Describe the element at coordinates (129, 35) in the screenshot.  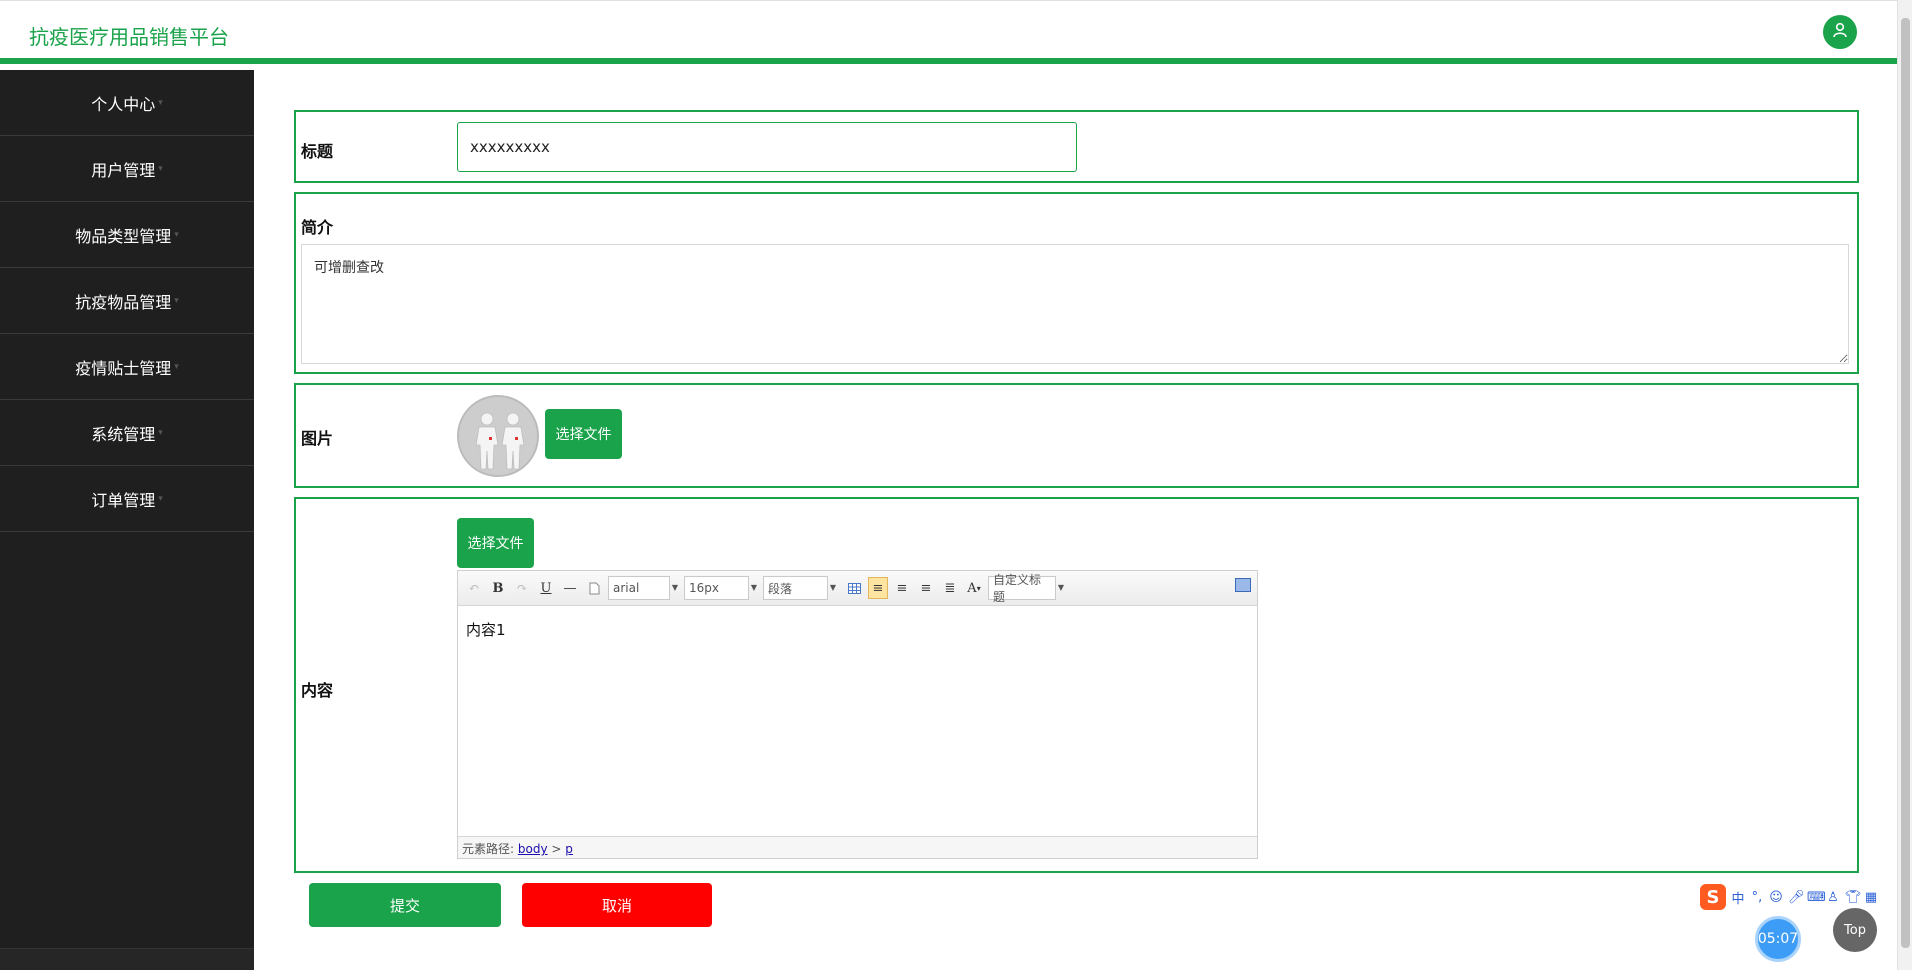
I see `brand-title: 抗疫医疗用品销售平台` at that location.